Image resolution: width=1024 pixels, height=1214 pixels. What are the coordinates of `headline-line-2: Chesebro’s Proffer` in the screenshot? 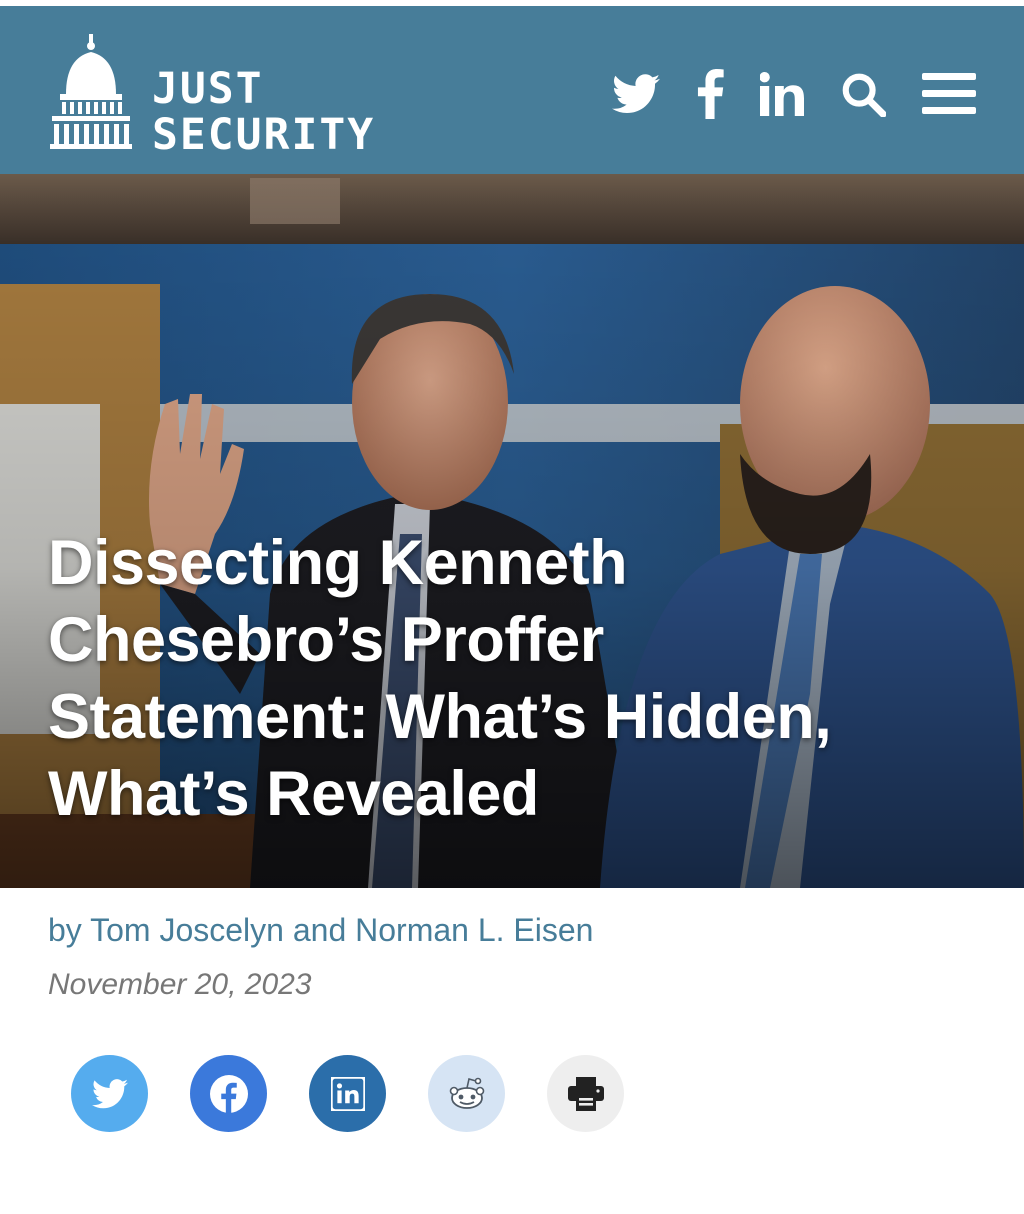 It's located at (326, 640).